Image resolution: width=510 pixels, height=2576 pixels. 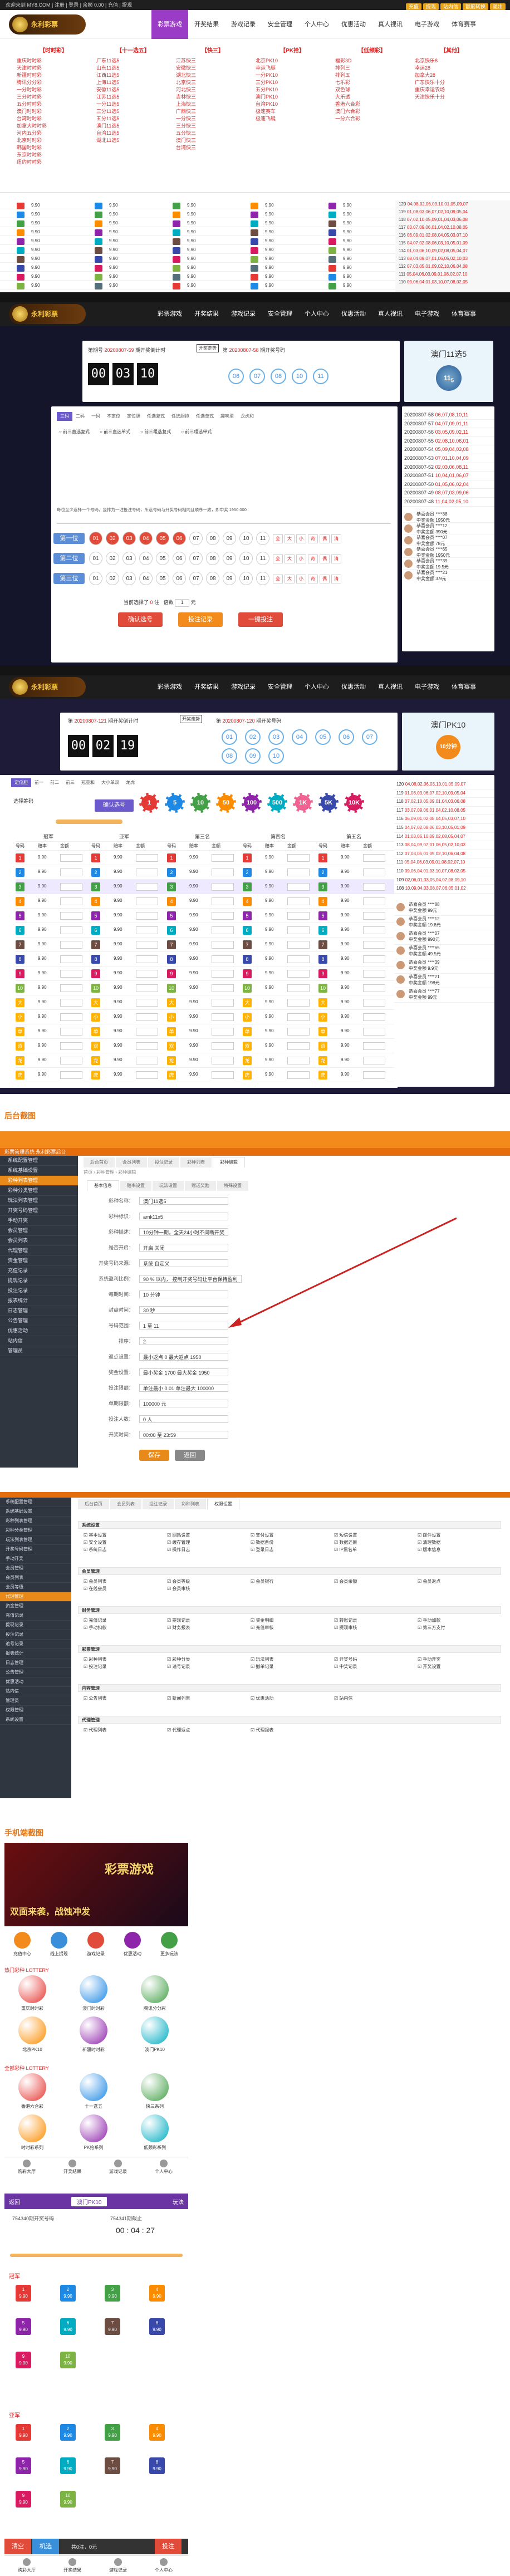 I want to click on permission-checkbox: ☑ 手动扣款, so click(x=95, y=1628).